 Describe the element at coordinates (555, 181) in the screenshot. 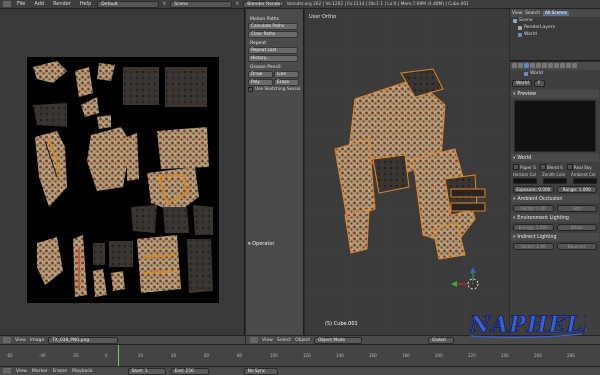

I see `zenith-color-swatch` at that location.